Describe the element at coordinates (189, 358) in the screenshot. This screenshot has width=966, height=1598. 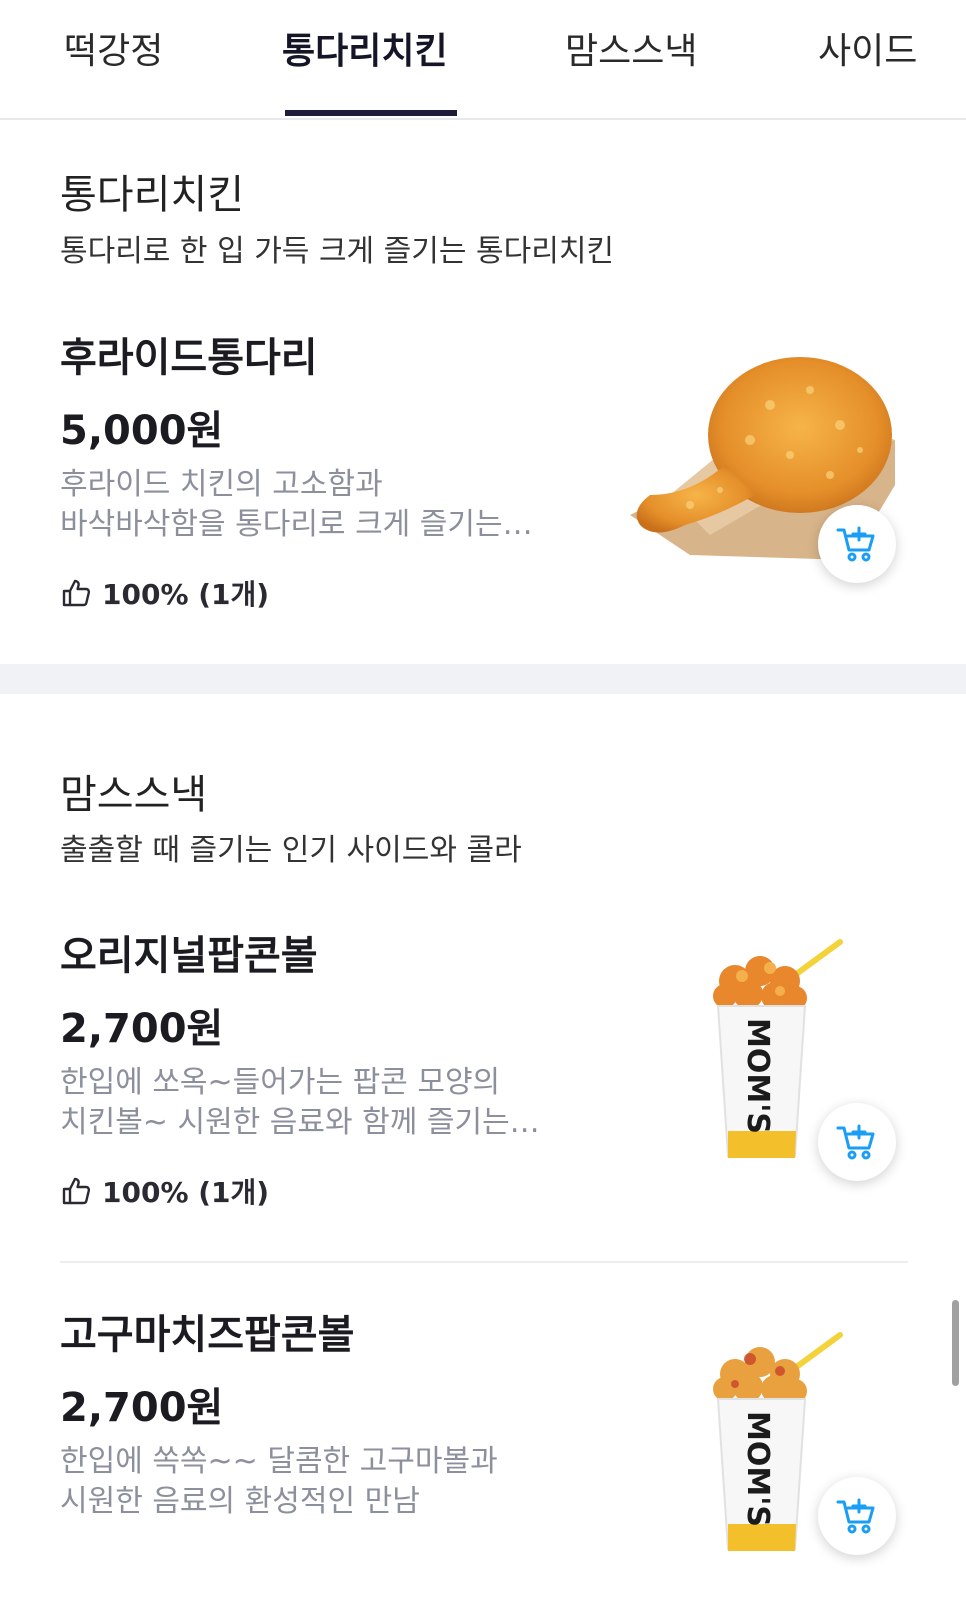
I see `item-name: 후라이드통다리` at that location.